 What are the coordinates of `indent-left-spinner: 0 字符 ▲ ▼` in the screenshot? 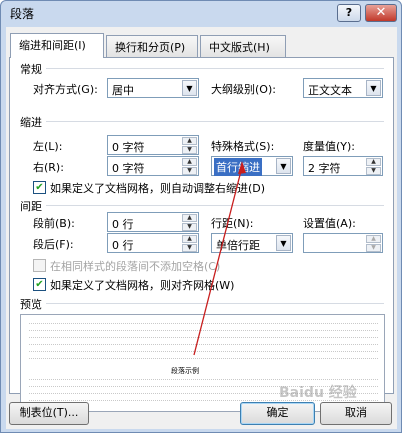 It's located at (153, 145).